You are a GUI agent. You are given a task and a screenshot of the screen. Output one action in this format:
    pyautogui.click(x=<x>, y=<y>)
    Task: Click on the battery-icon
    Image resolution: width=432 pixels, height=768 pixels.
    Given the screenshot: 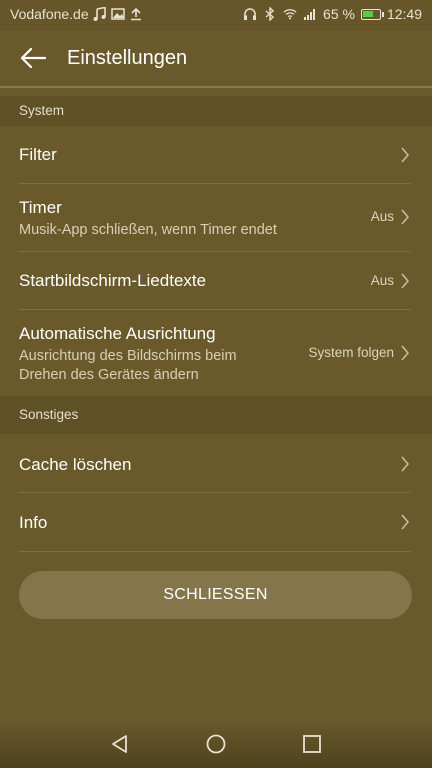 What is the action you would take?
    pyautogui.click(x=372, y=14)
    